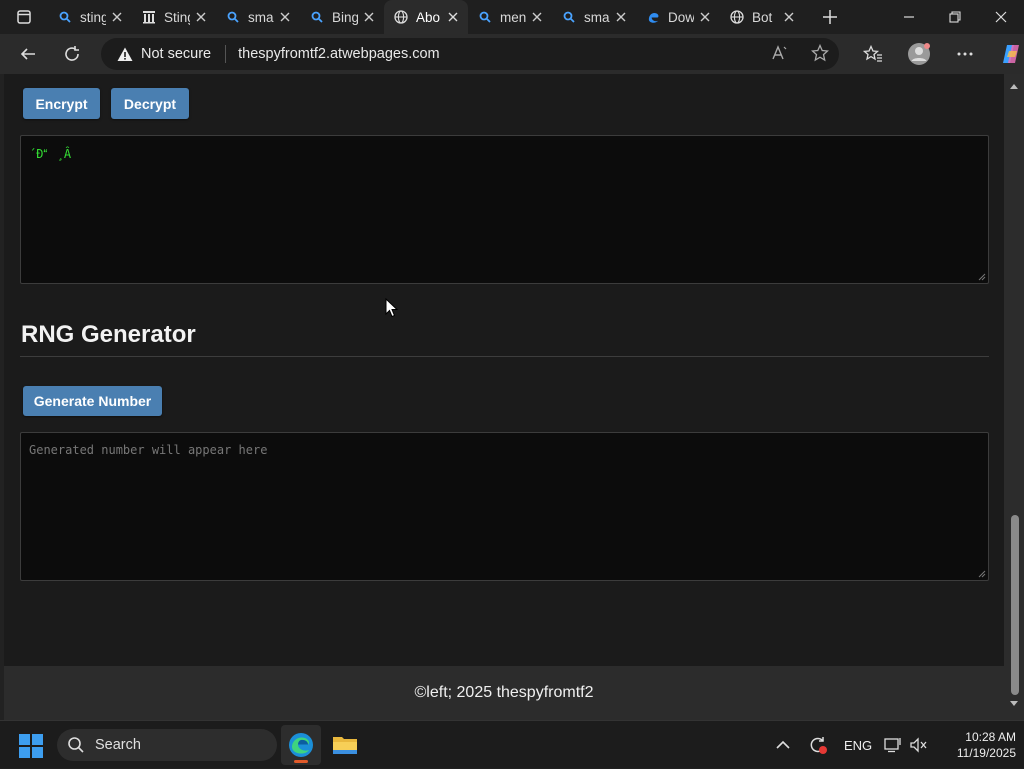 This screenshot has height=769, width=1024. I want to click on footer-text: ©left; 2025 thespyfromtf2, so click(504, 692).